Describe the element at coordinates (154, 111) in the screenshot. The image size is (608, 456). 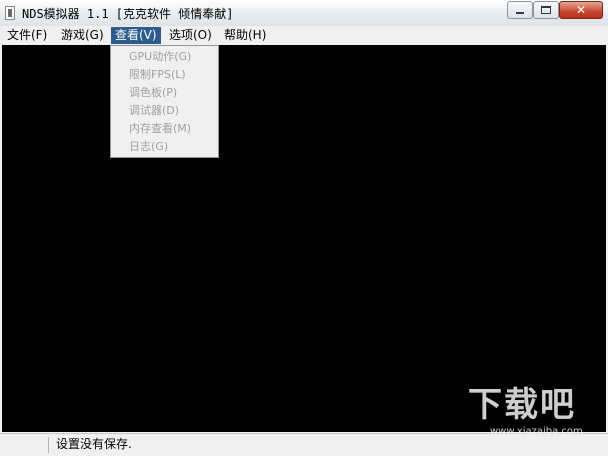
I see `menu-item-debugger: 调试器(D)` at that location.